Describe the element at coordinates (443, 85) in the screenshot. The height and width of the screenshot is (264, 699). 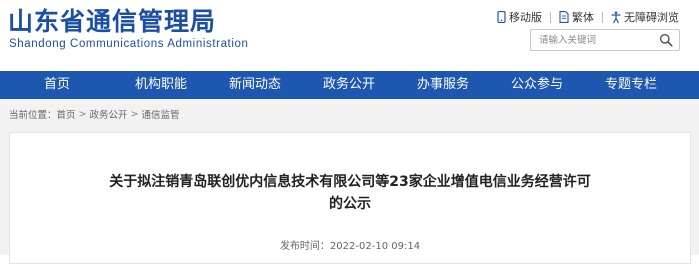
I see `nav-item-services: 办事服务` at that location.